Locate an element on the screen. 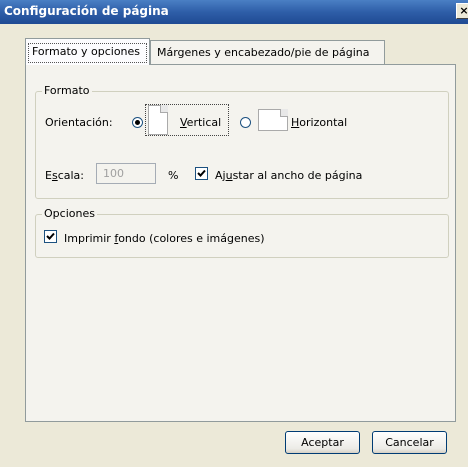 The height and width of the screenshot is (467, 468). orientation-vertical-label: Vertical is located at coordinates (200, 122).